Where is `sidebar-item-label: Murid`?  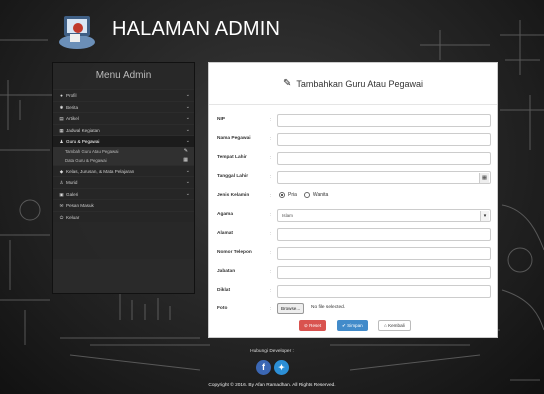 sidebar-item-label: Murid is located at coordinates (72, 182).